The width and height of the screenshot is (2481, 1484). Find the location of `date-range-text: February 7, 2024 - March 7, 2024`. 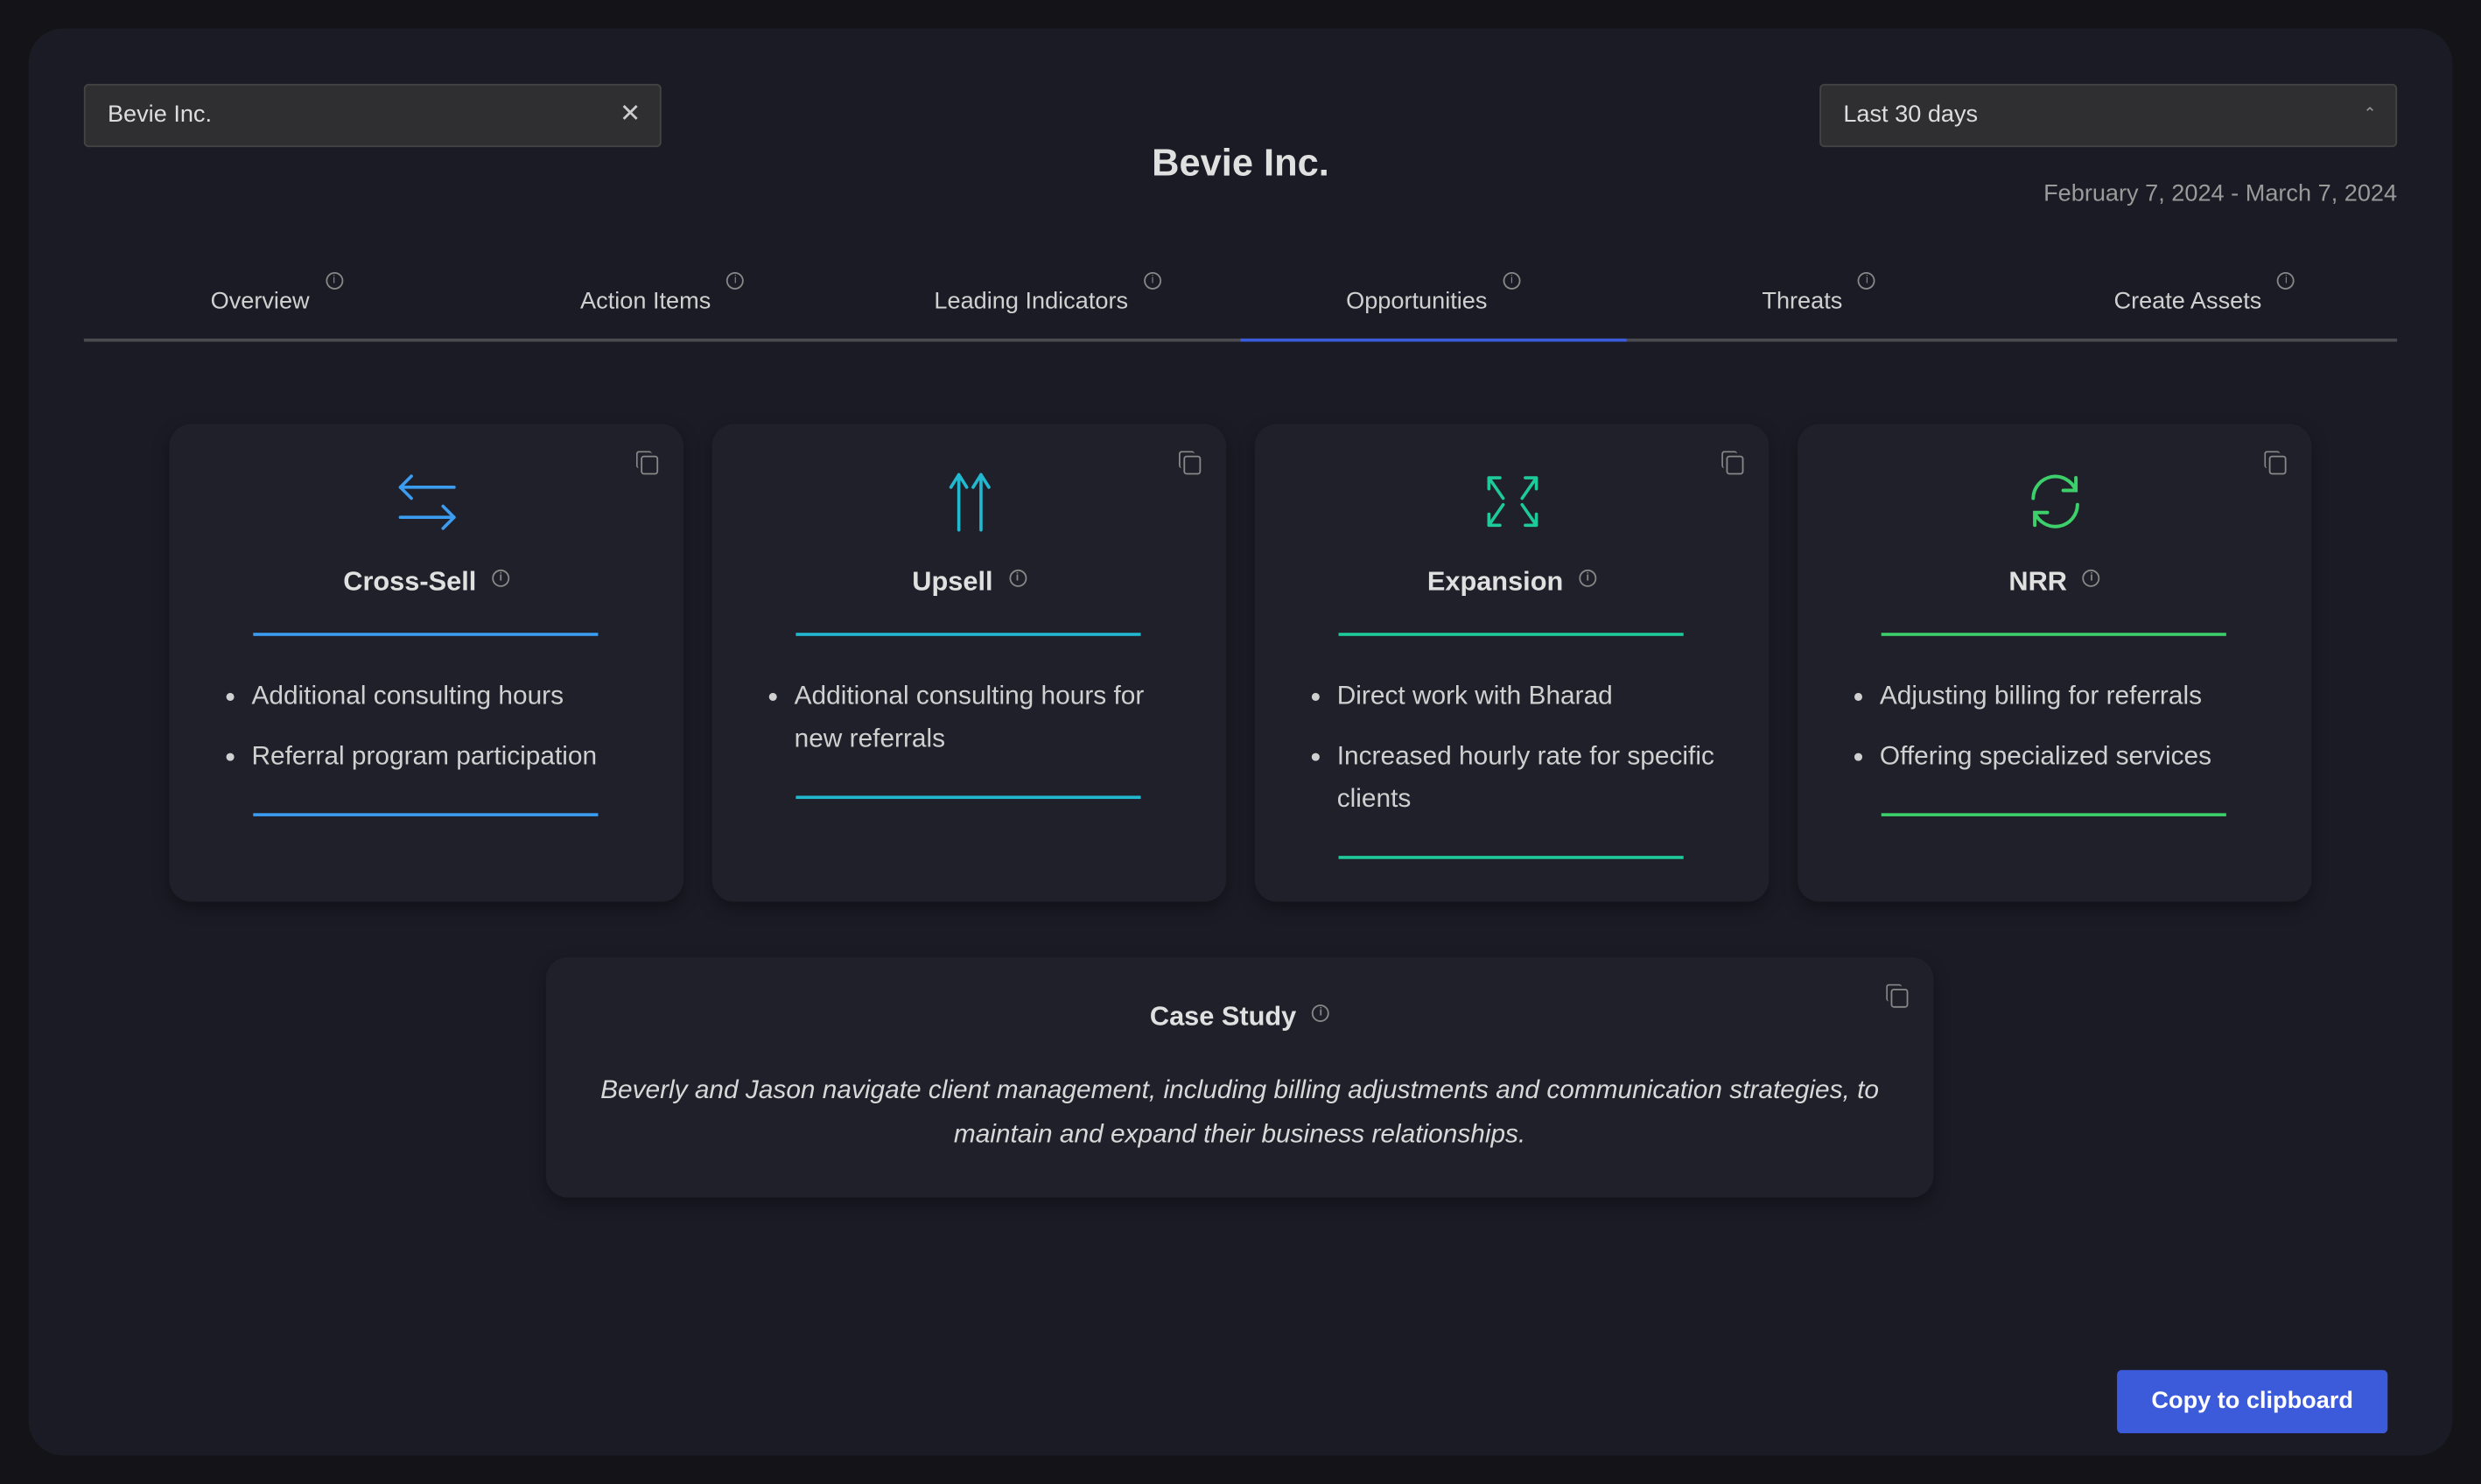

date-range-text: February 7, 2024 - March 7, 2024 is located at coordinates (2220, 193).